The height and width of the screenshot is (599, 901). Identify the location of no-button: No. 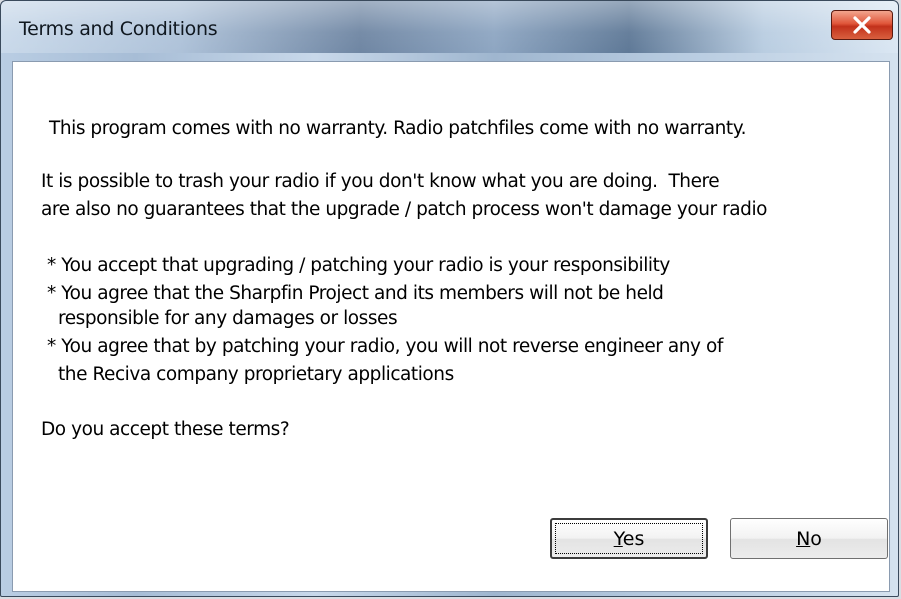
(809, 538).